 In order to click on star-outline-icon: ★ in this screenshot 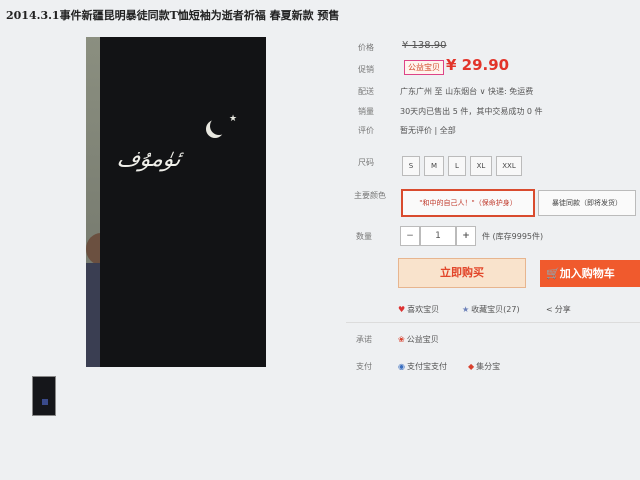, I will do `click(466, 309)`.